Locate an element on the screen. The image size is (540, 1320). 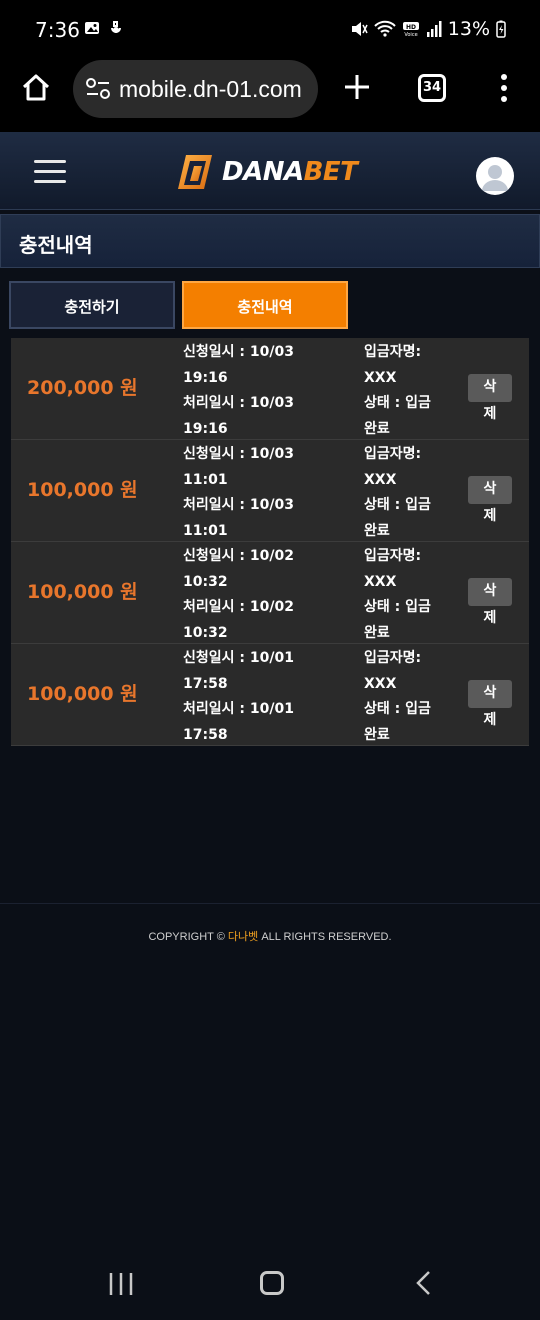
request-time-value: 11:01 is located at coordinates (205, 479).